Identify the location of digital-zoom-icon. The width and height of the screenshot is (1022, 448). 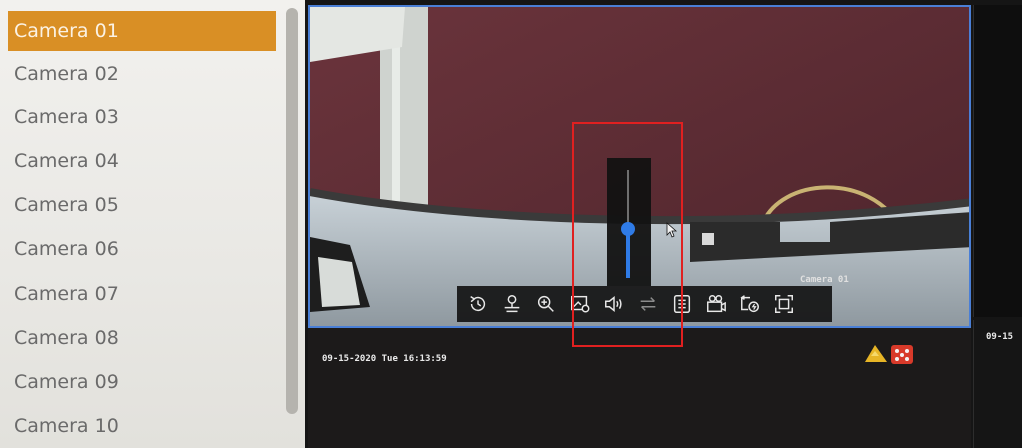
(512, 304).